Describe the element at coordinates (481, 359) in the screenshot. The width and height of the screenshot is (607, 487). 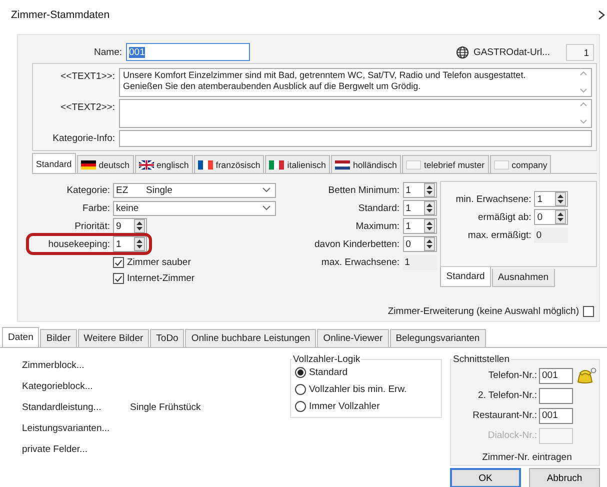
I see `group-title: Schnittstellen` at that location.